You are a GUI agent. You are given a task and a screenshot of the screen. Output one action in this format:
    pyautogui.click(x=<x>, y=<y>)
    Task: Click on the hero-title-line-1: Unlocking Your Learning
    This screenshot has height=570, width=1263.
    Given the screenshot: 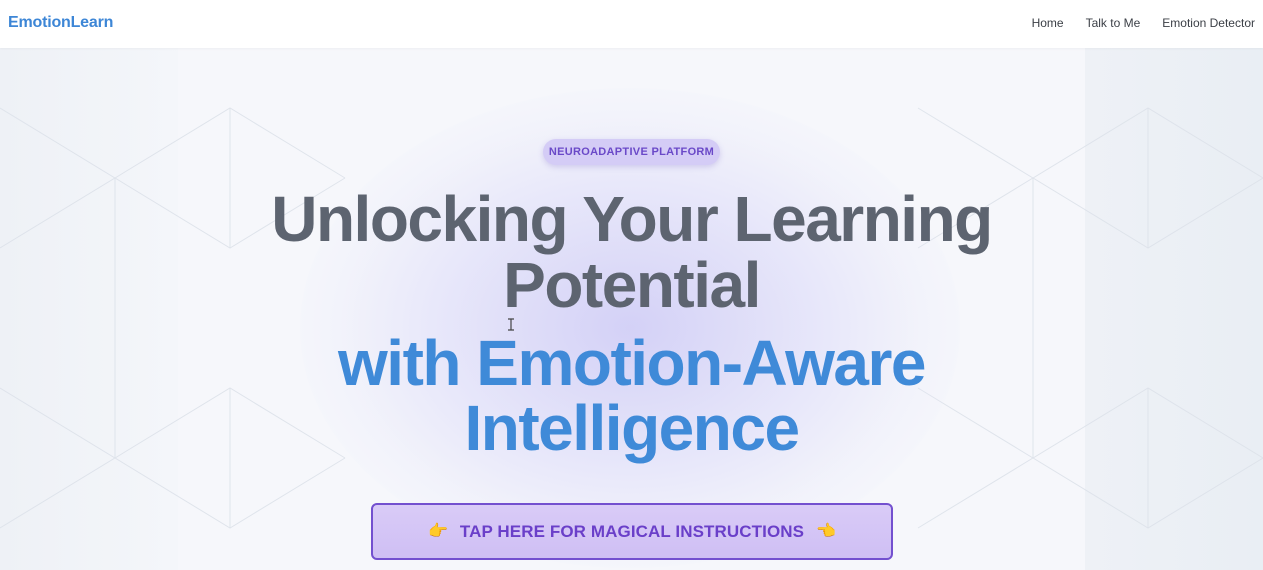 What is the action you would take?
    pyautogui.click(x=632, y=219)
    